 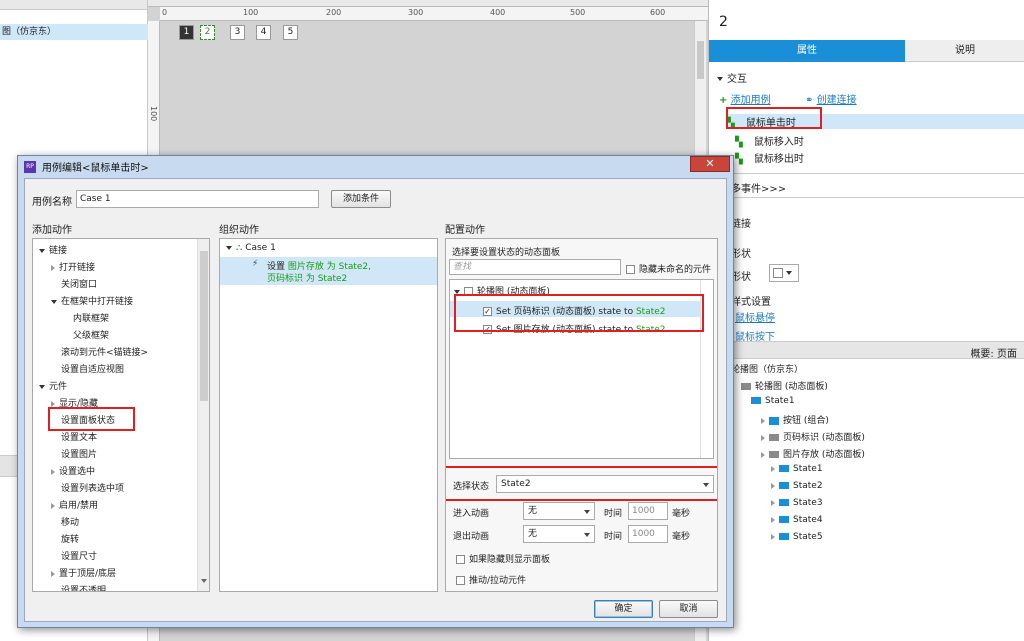 What do you see at coordinates (290, 32) in the screenshot?
I see `pager-5: 5` at bounding box center [290, 32].